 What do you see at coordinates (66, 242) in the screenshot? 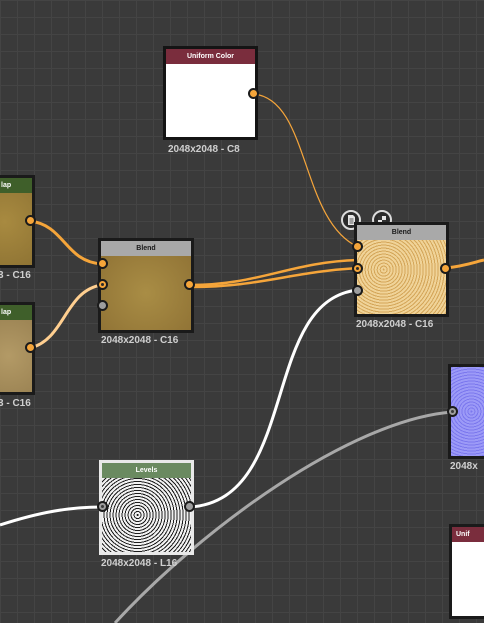
I see `wire-maptop-to-blend` at bounding box center [66, 242].